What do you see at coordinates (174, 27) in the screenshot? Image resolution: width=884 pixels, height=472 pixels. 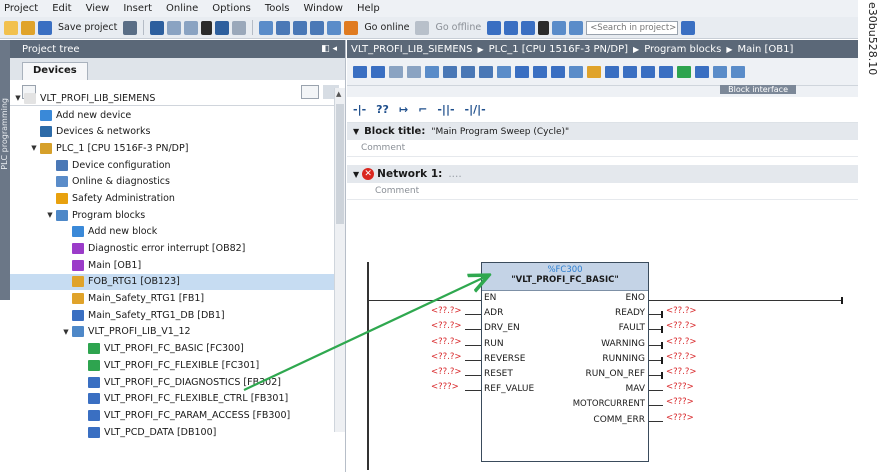 I see `copy-icon` at bounding box center [174, 27].